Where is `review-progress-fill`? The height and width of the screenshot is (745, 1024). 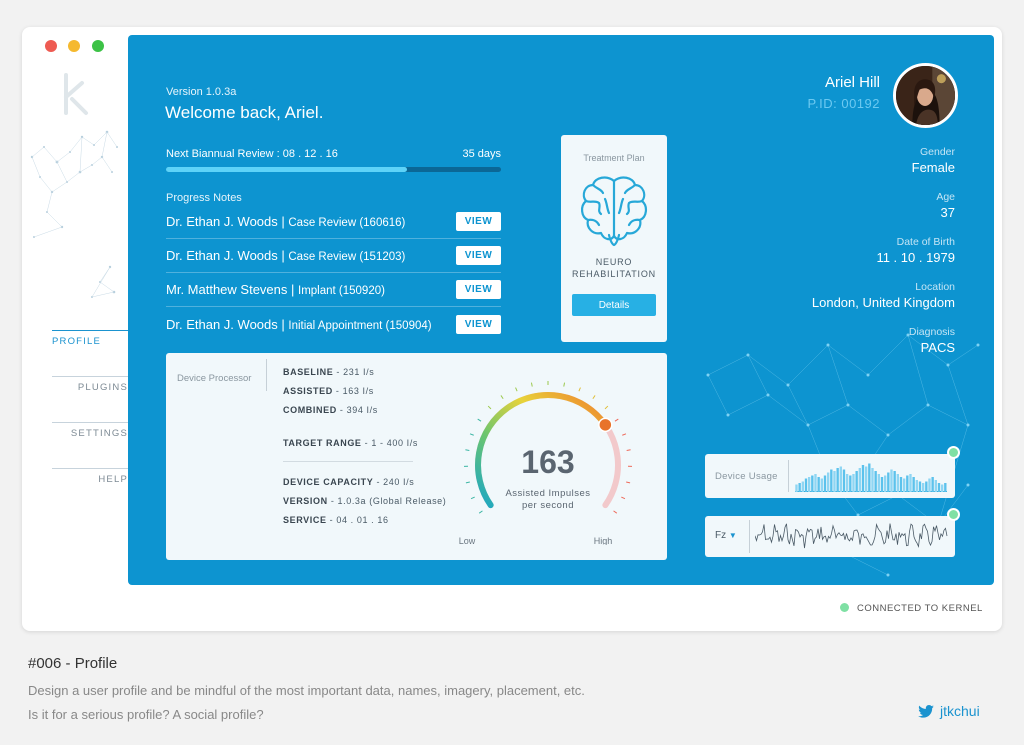 review-progress-fill is located at coordinates (287, 169).